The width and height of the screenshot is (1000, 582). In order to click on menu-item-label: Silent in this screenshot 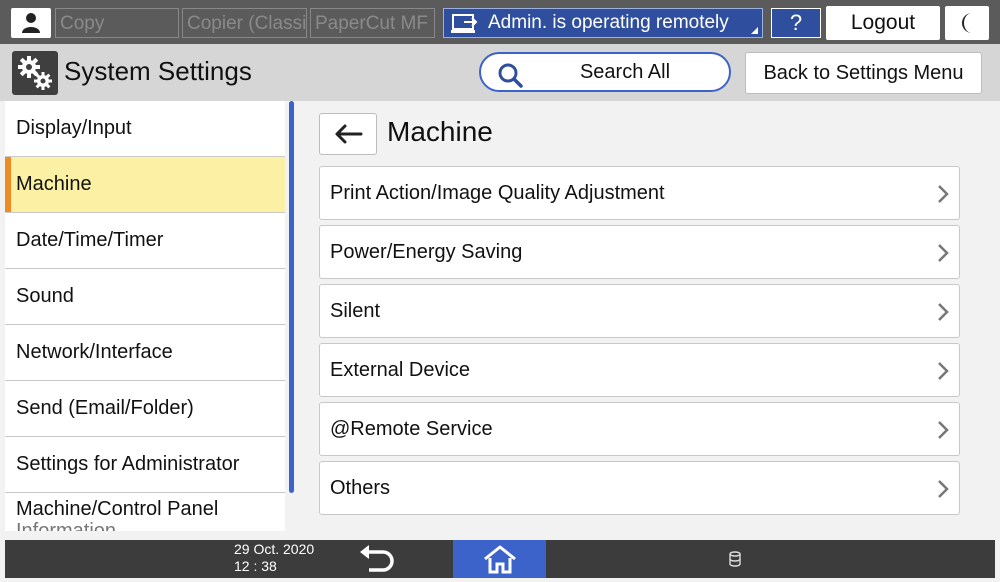, I will do `click(355, 311)`.